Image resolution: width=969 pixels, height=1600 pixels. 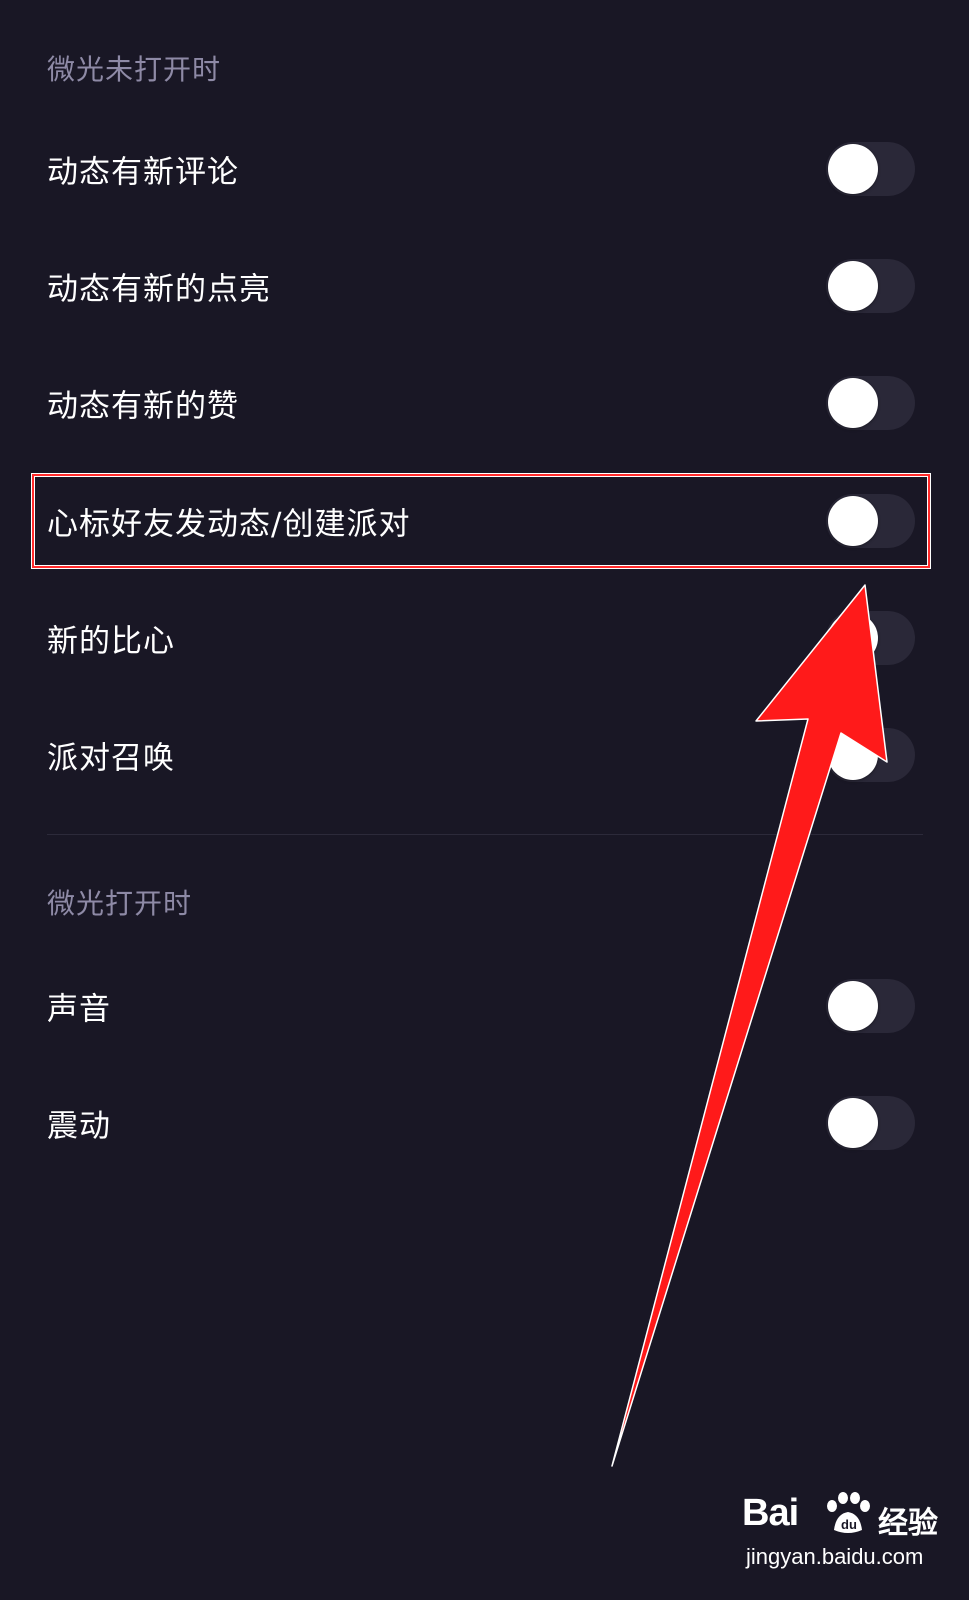 I want to click on setting-label: 动态有新评论, so click(x=143, y=172).